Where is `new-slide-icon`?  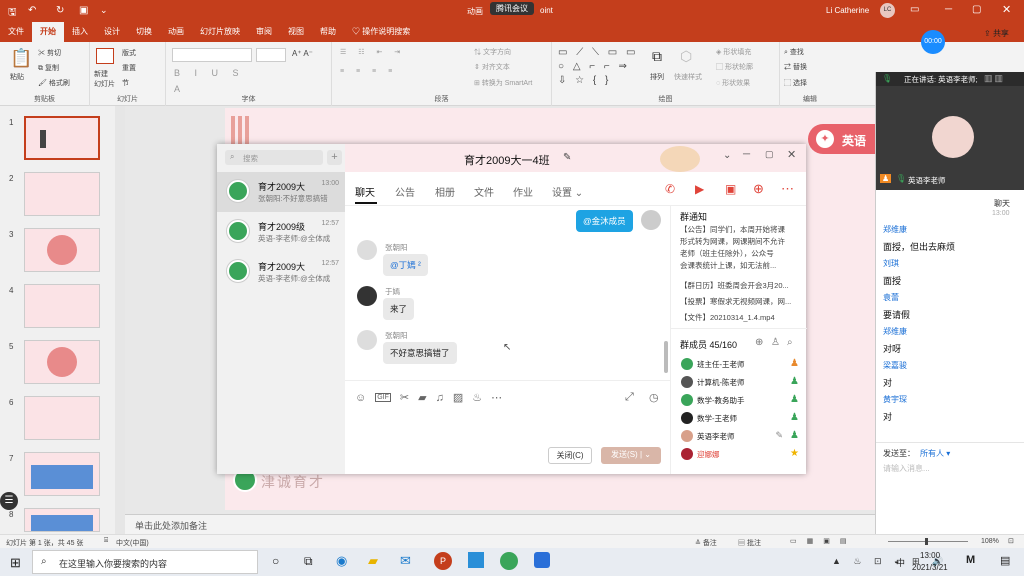 new-slide-icon is located at coordinates (105, 56).